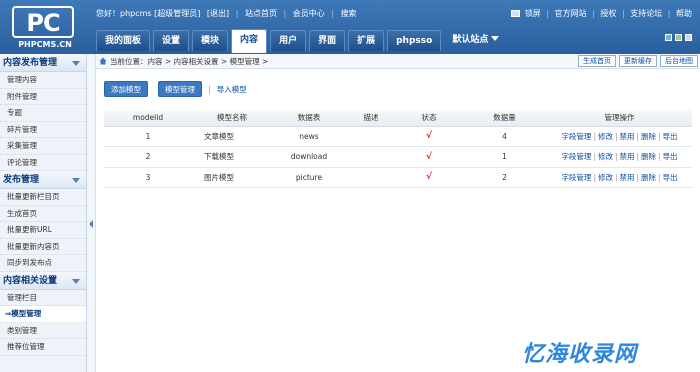  What do you see at coordinates (679, 61) in the screenshot?
I see `admin-map-button: 后台地图` at bounding box center [679, 61].